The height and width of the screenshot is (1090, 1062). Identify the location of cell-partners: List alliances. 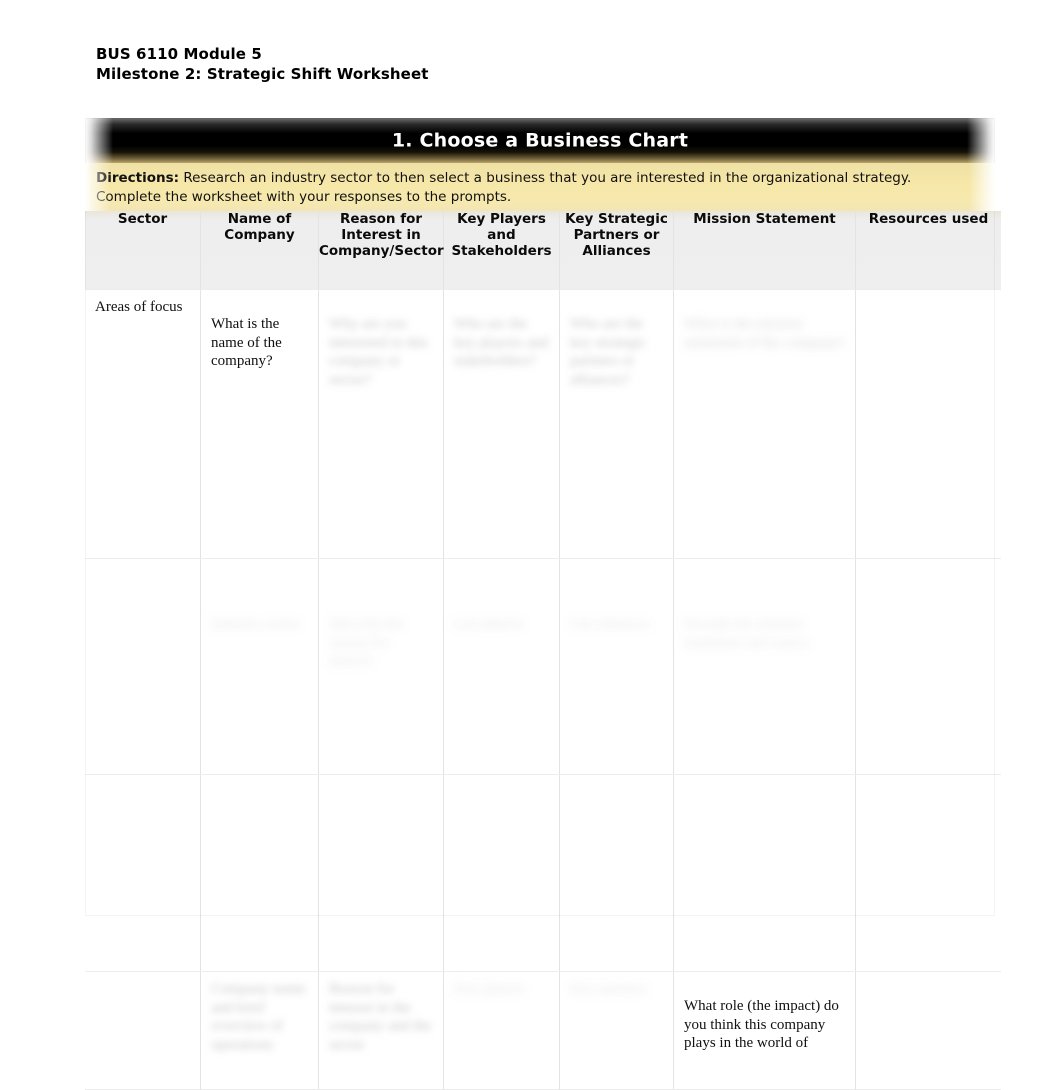
(616, 666).